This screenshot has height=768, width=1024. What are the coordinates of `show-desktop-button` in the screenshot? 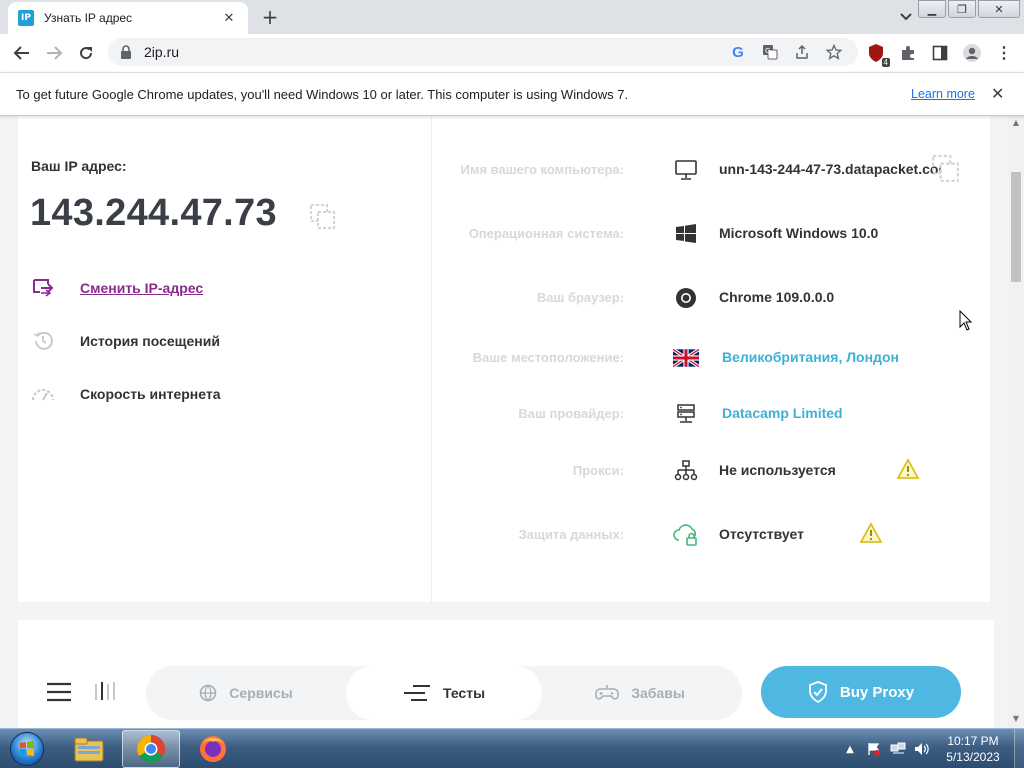 It's located at (1019, 748).